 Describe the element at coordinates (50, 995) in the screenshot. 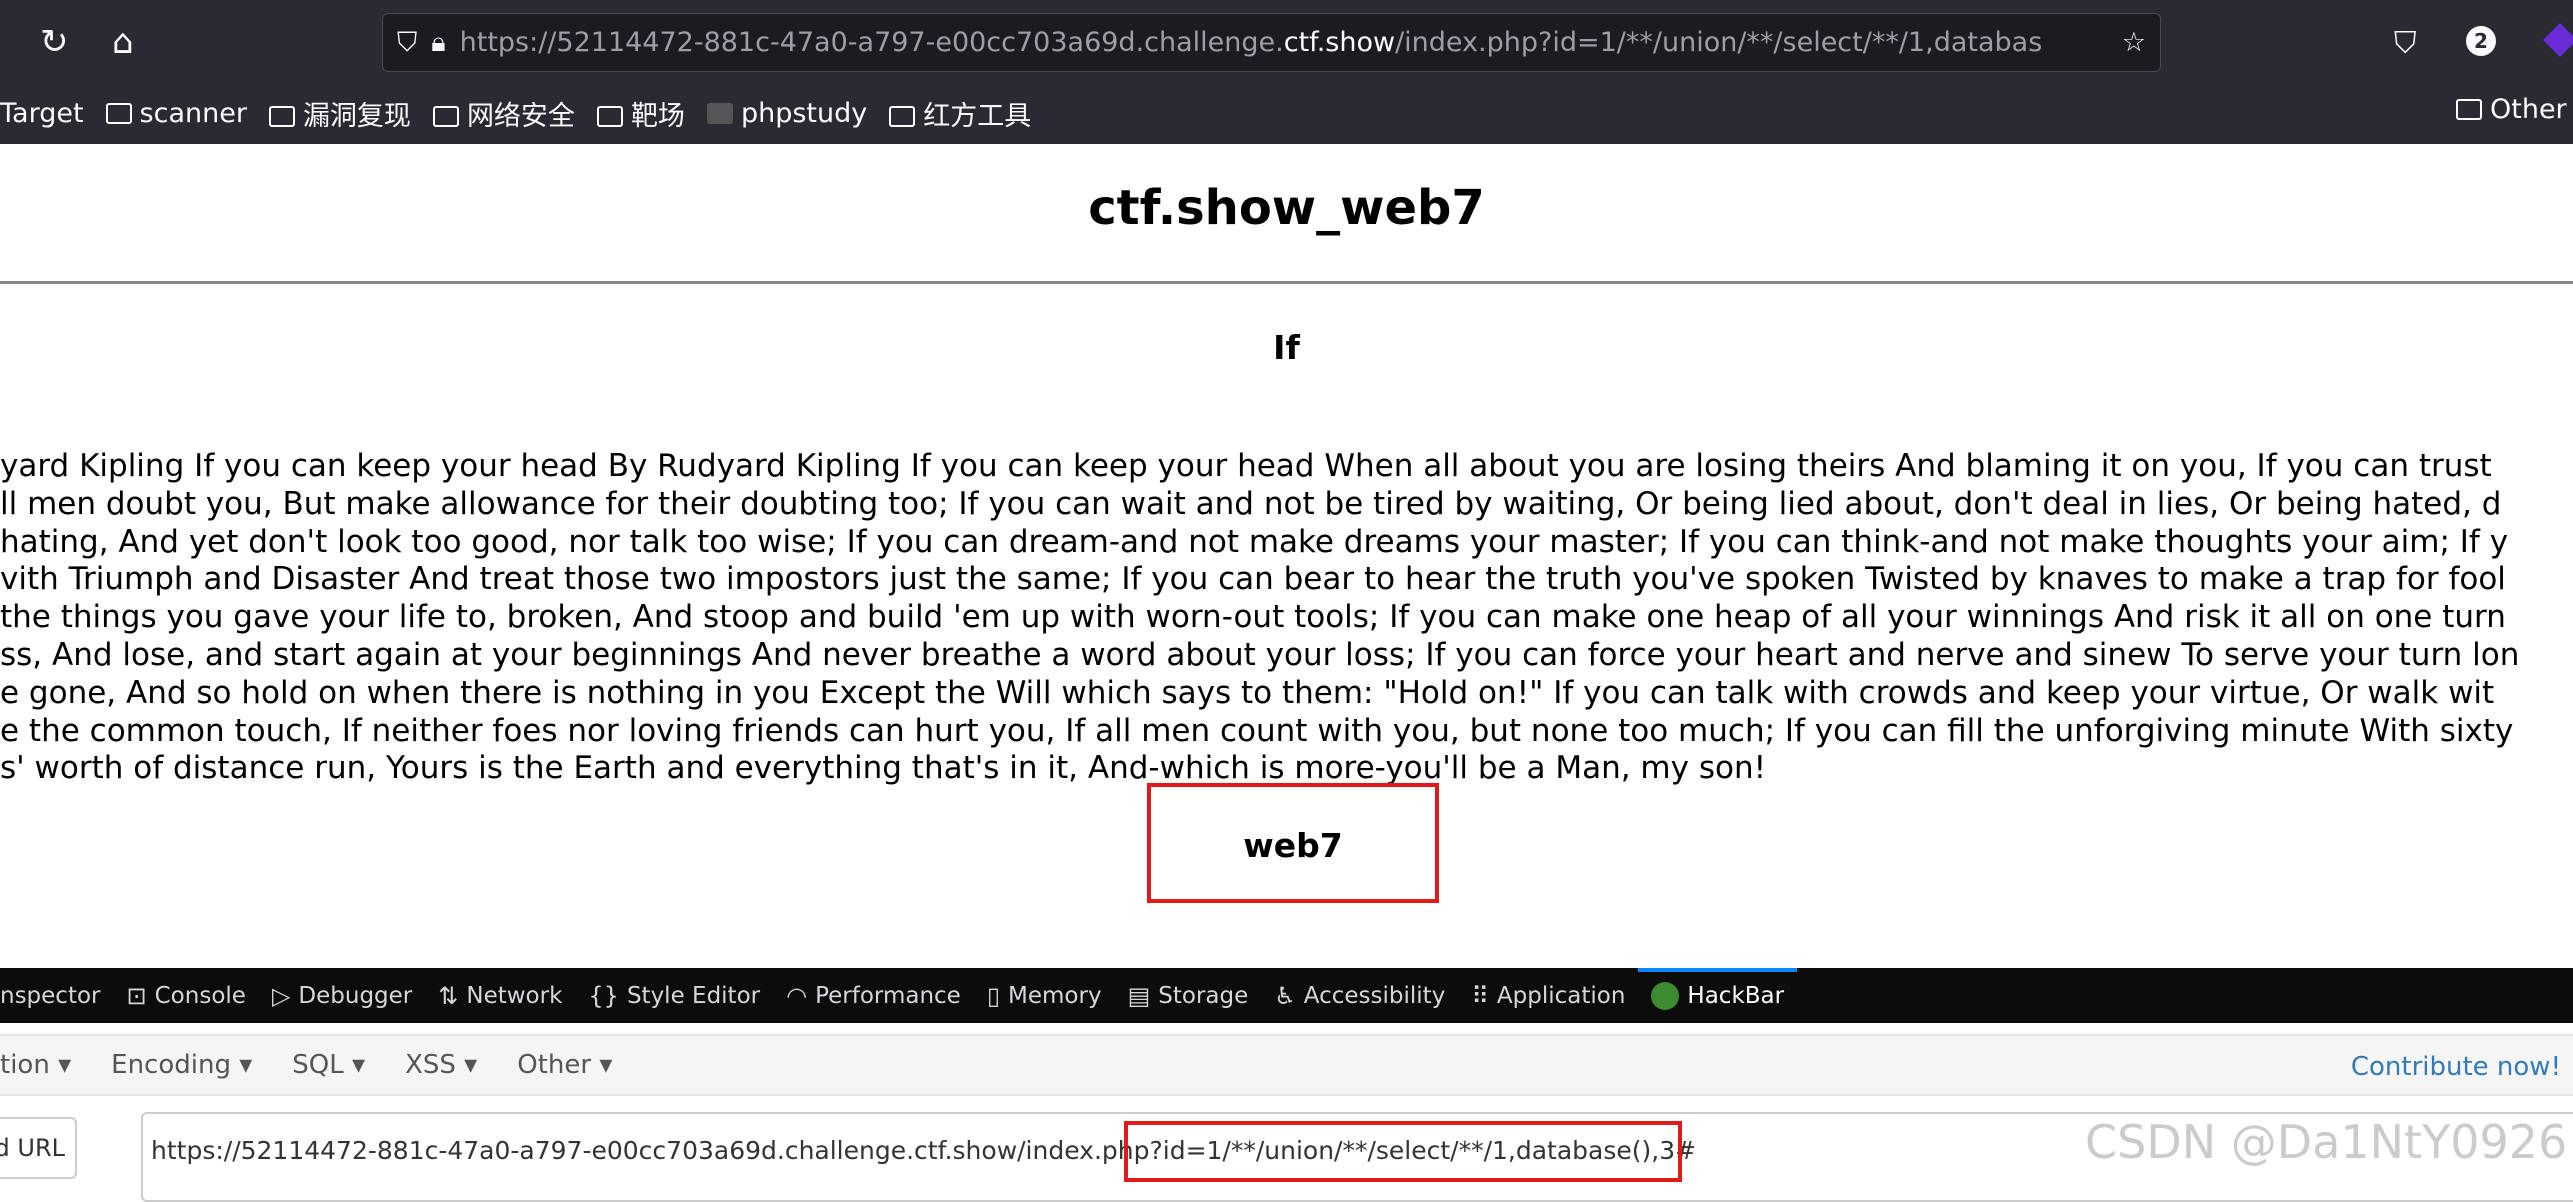

I see `tab-label: nspector` at that location.